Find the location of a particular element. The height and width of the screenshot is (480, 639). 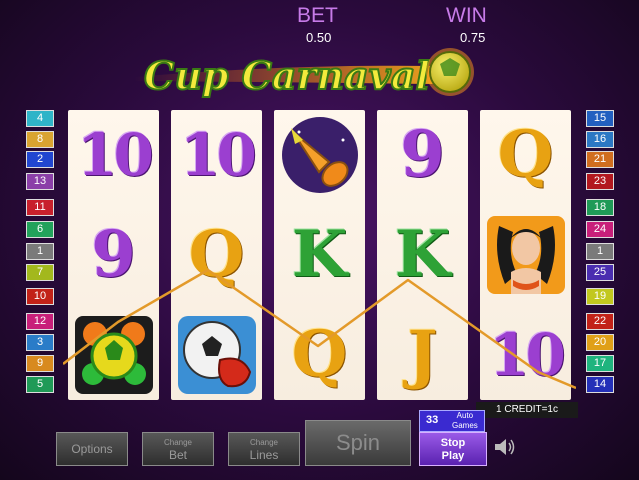

payline-number: 11 is located at coordinates (40, 207).